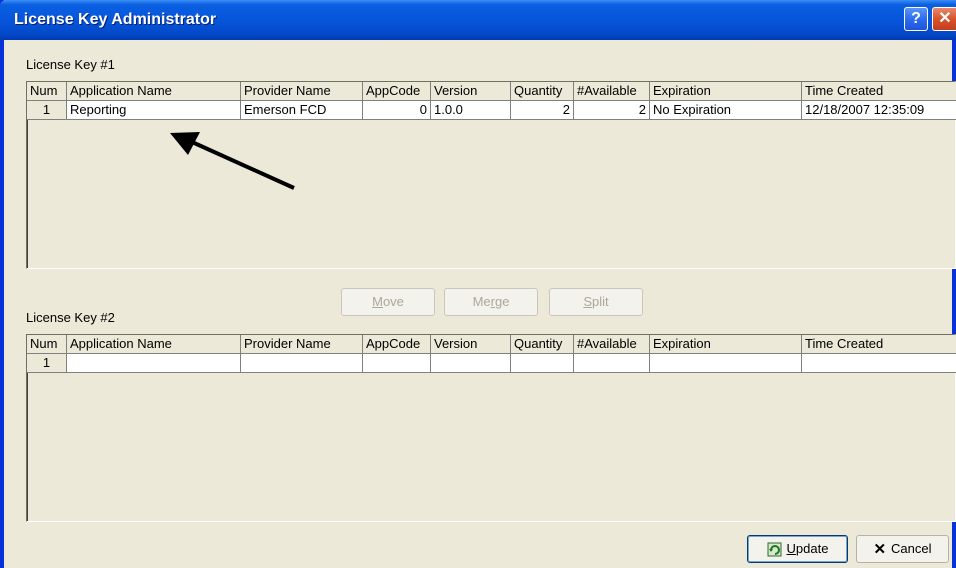 This screenshot has width=956, height=568. I want to click on merge-button: Merge, so click(491, 302).